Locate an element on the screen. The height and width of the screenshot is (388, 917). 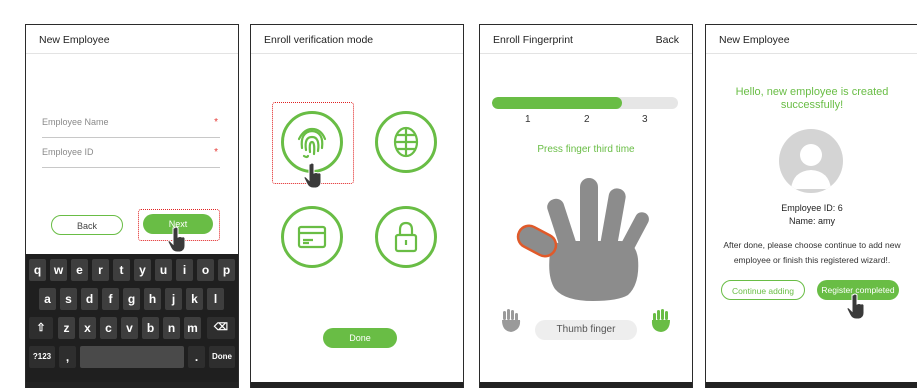
key-c: c is located at coordinates (108, 328).